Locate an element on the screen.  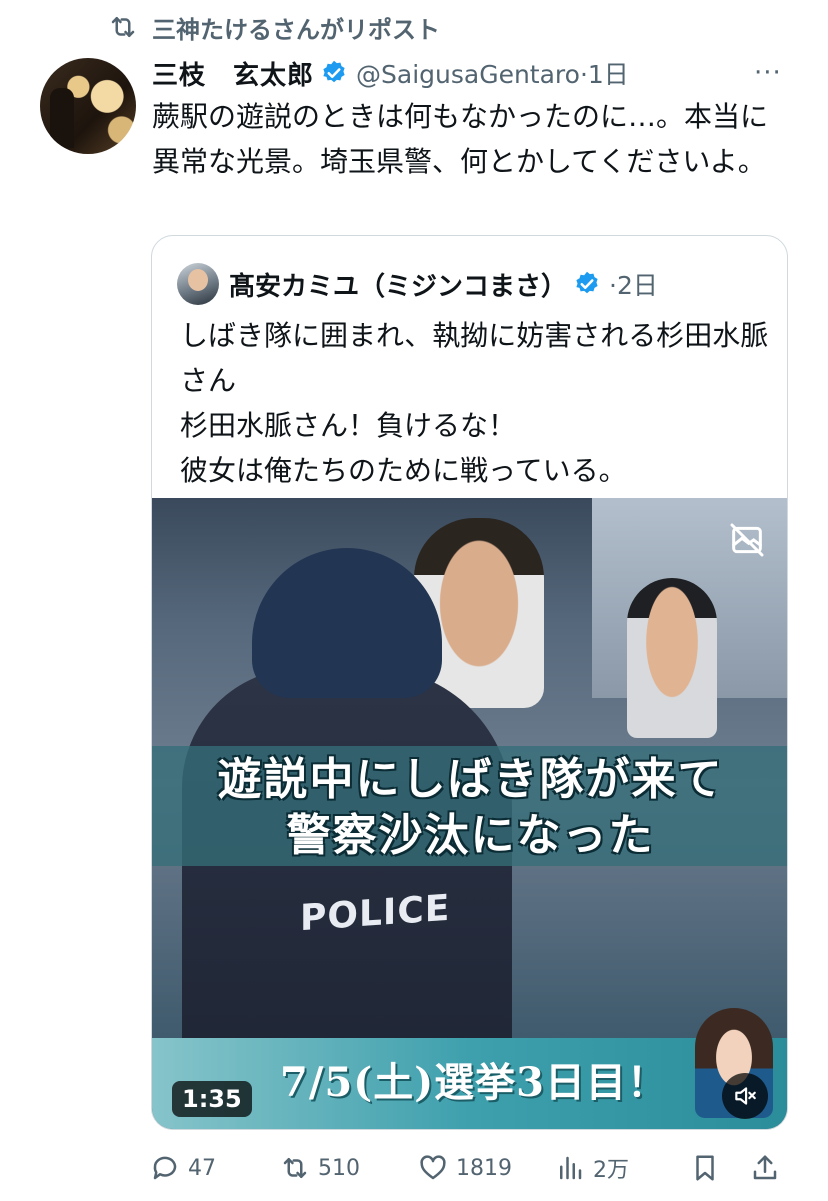
bookmark-icon is located at coordinates (705, 1168).